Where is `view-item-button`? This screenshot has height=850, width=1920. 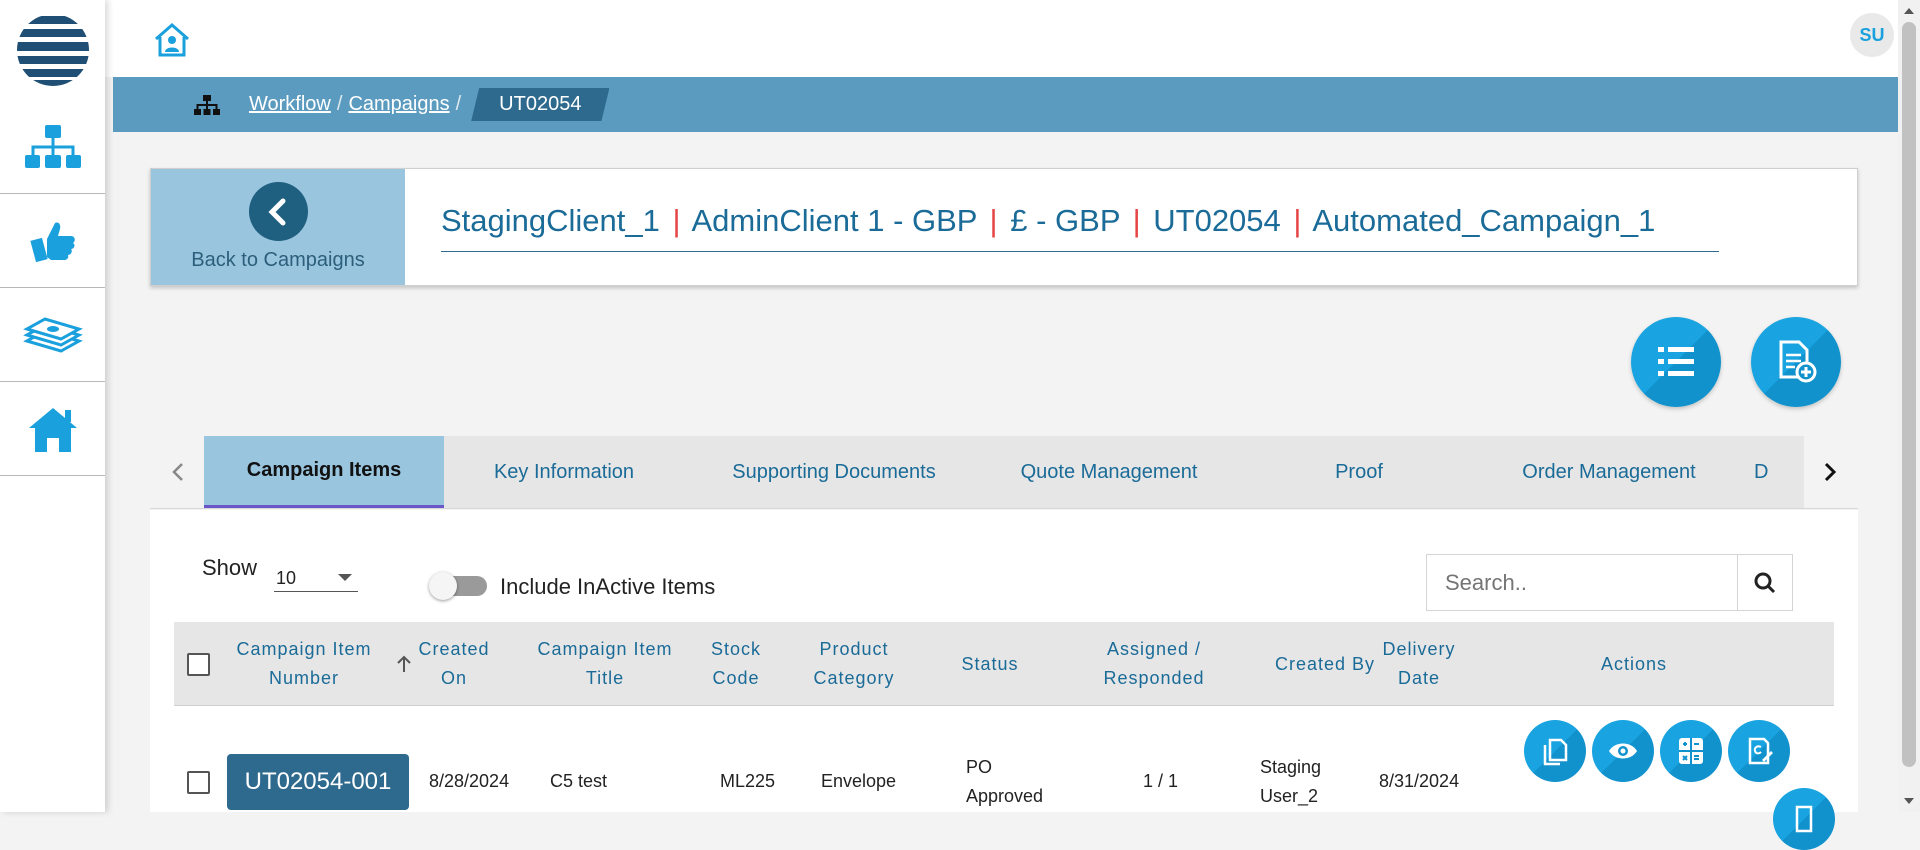 view-item-button is located at coordinates (1623, 751).